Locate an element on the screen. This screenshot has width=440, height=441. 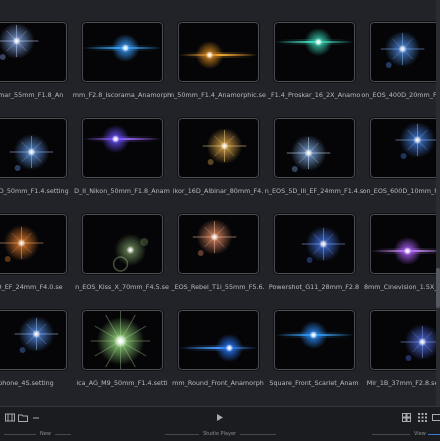
preset-tile: phone_4S.setting is located at coordinates (39, 352).